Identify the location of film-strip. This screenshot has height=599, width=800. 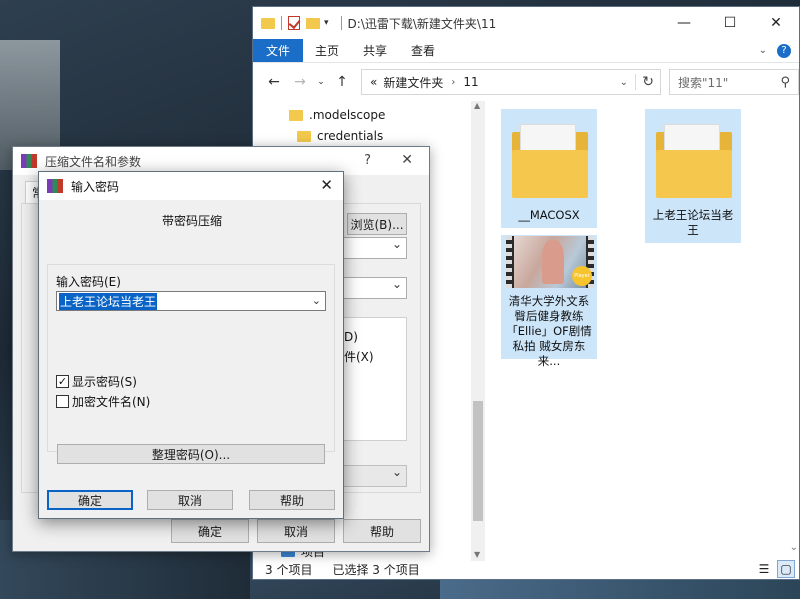
(509, 262).